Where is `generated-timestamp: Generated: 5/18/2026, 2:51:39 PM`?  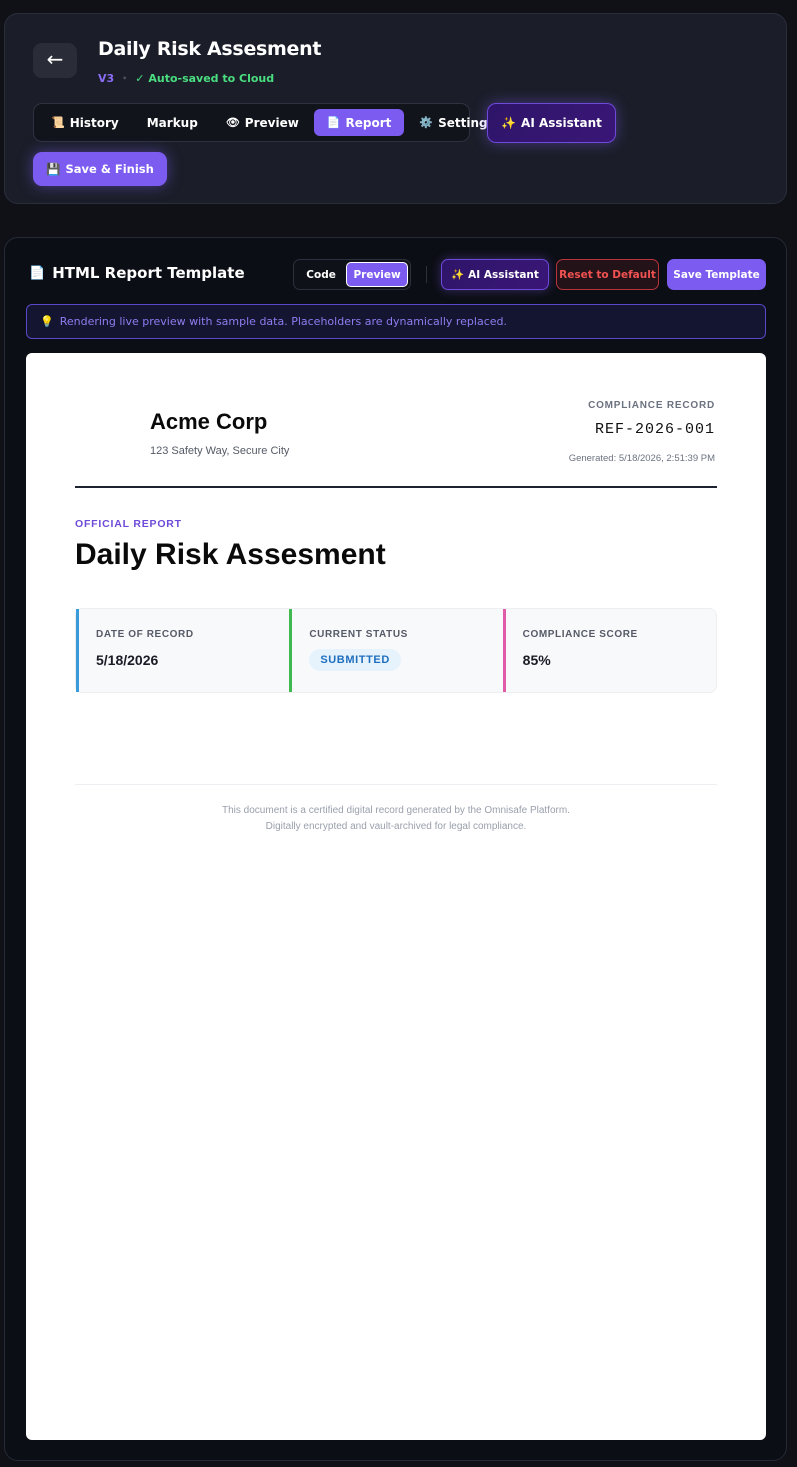
generated-timestamp: Generated: 5/18/2026, 2:51:39 PM is located at coordinates (641, 458).